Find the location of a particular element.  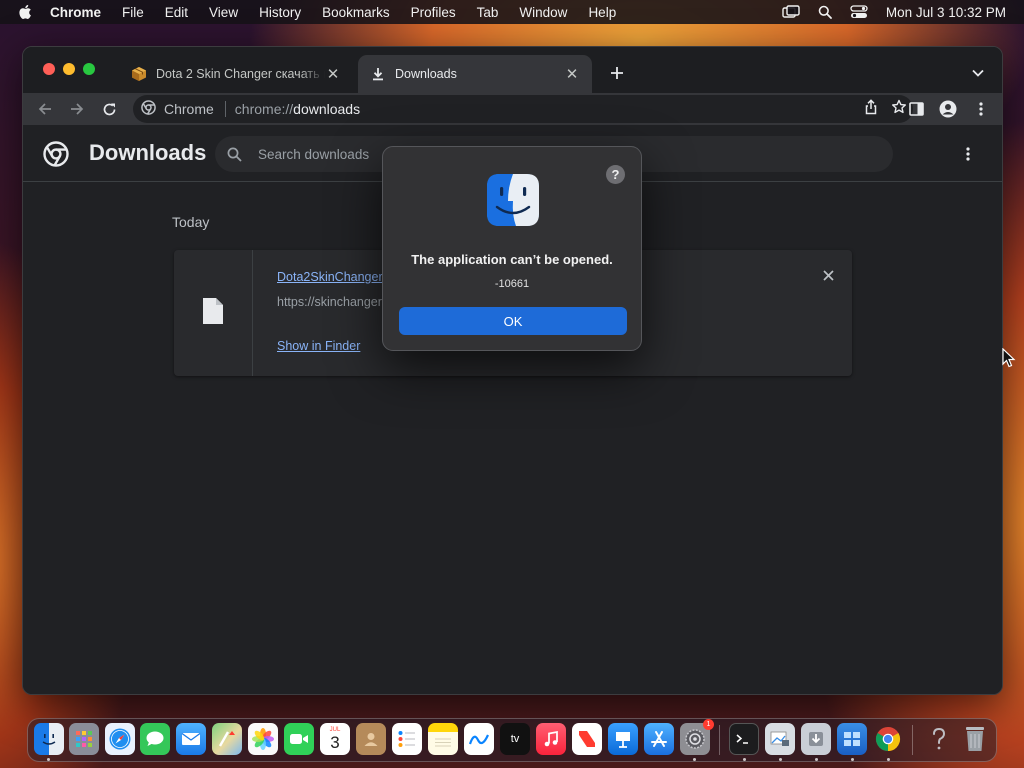

dock: JUL 3 tv 1 is located at coordinates (512, 740).